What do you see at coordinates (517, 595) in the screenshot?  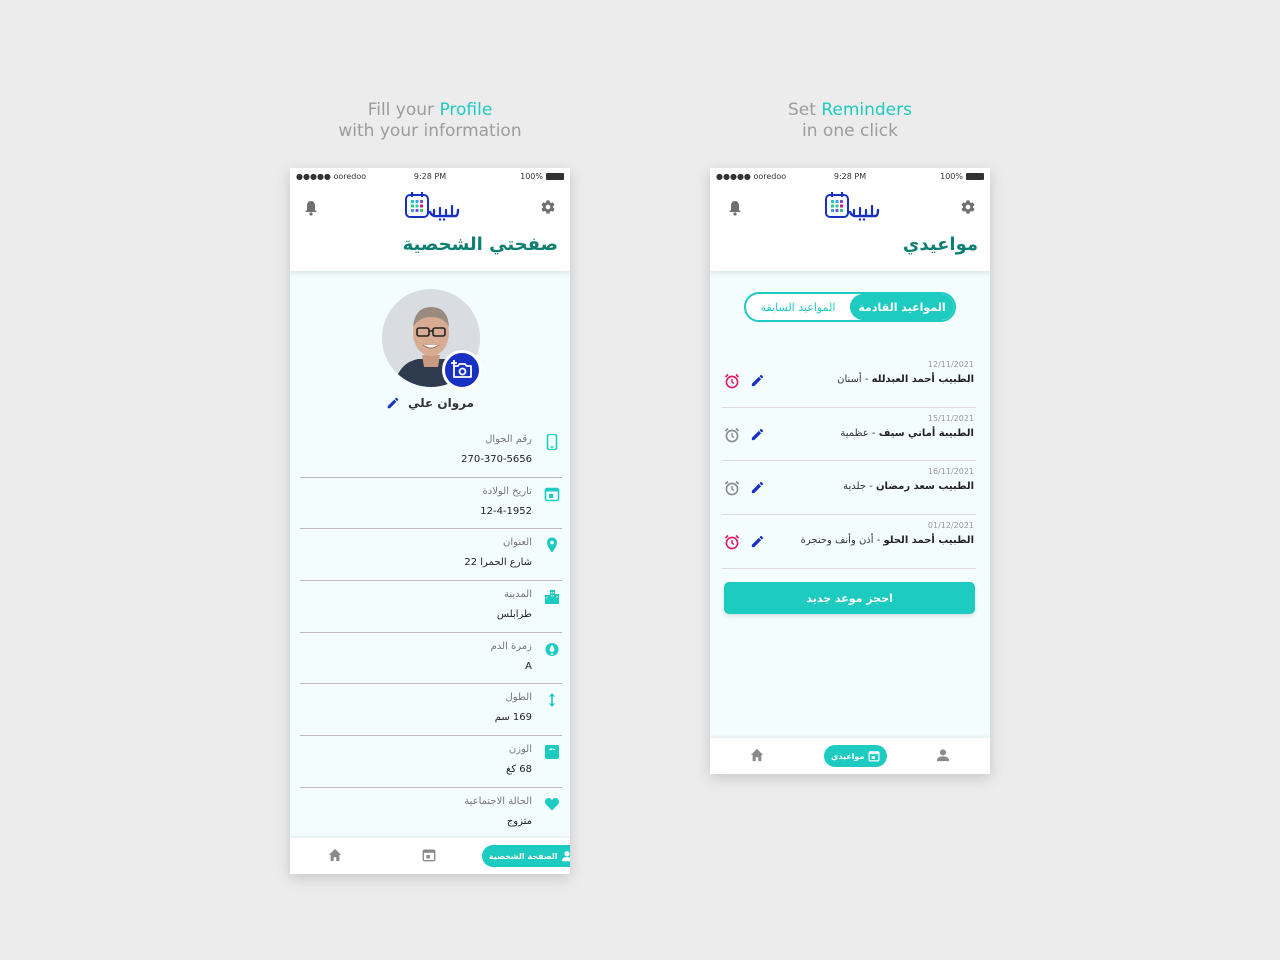 I see `field-label: المدينة` at bounding box center [517, 595].